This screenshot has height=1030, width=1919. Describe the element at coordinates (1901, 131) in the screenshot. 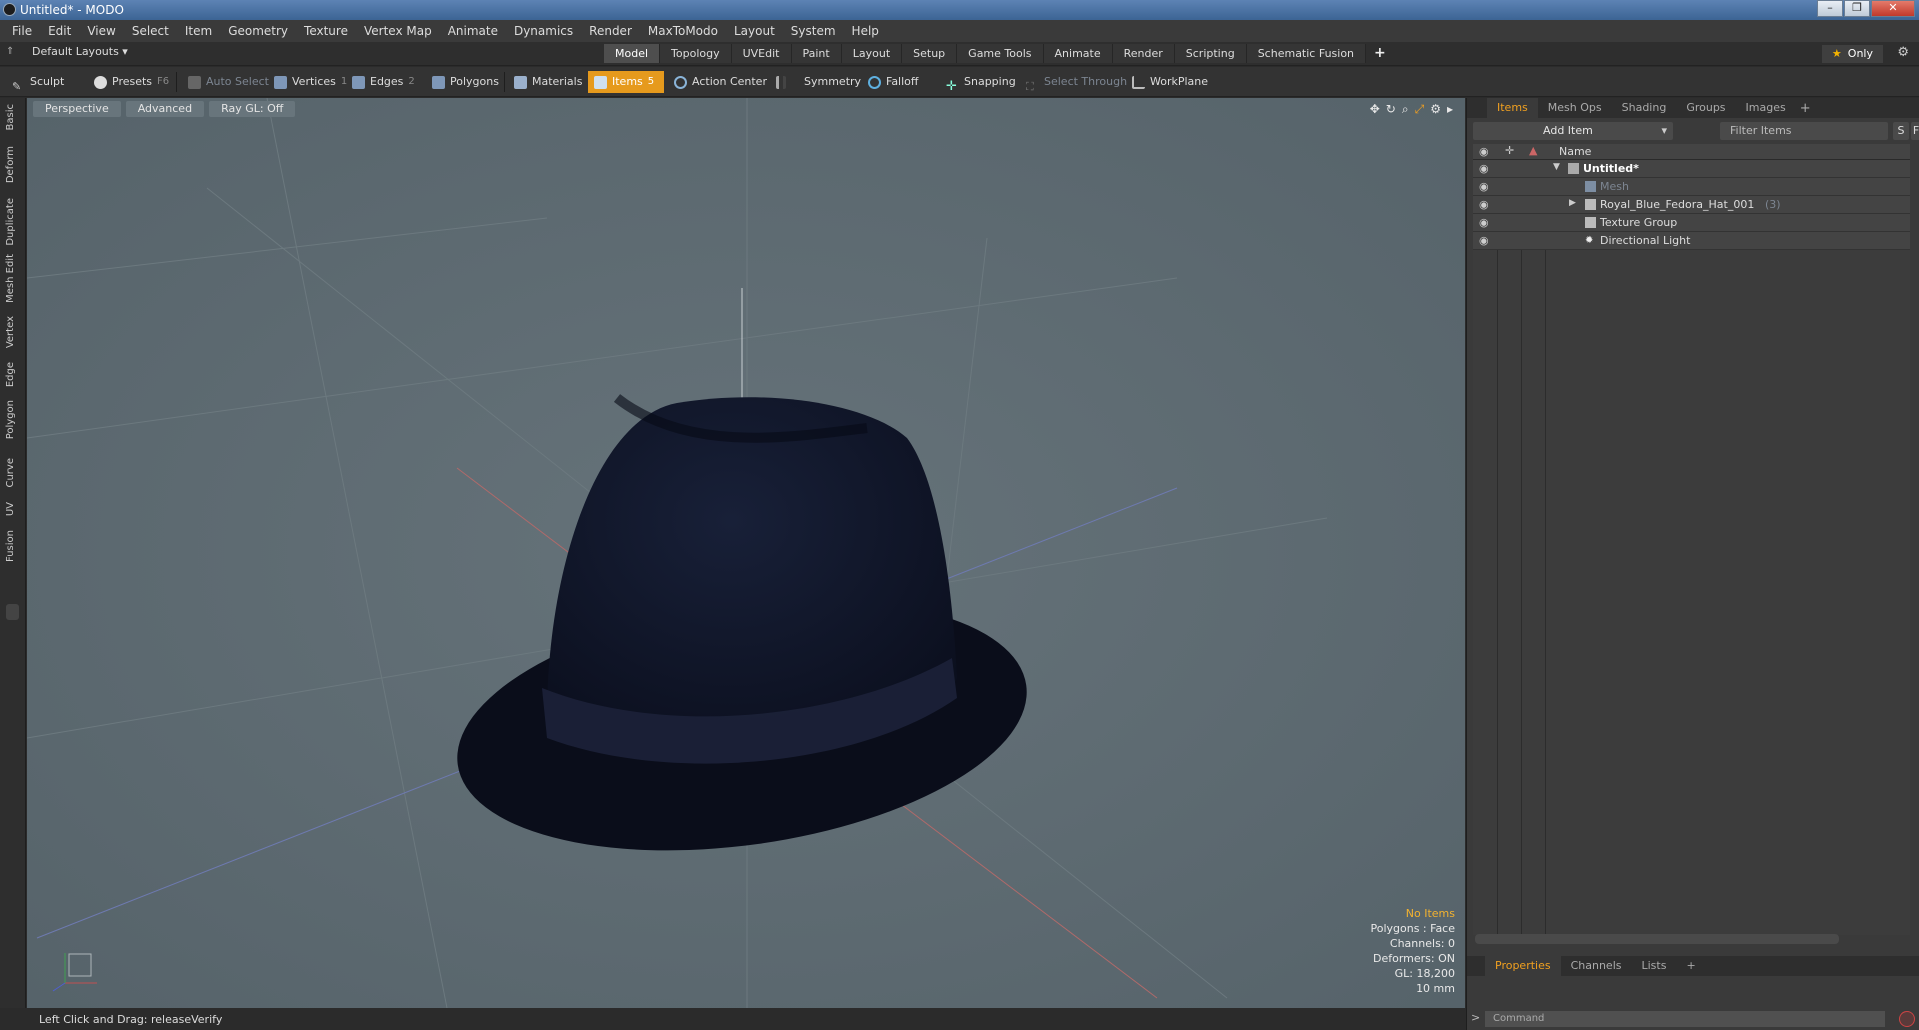

I see `s-button: S` at that location.